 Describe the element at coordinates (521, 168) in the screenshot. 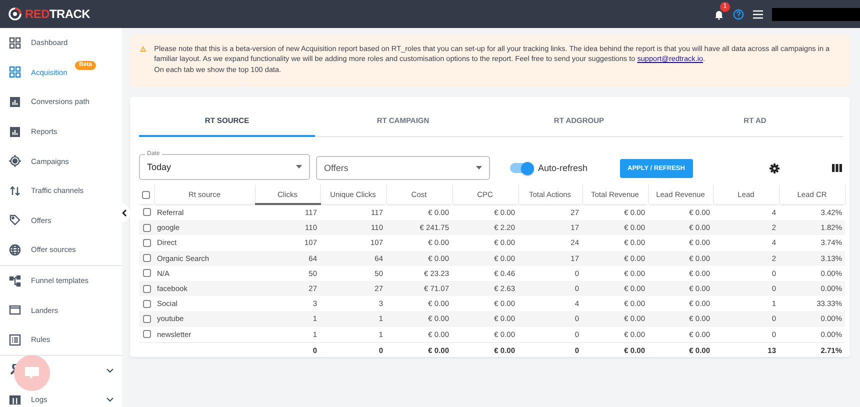

I see `auto-refresh-toggle` at that location.